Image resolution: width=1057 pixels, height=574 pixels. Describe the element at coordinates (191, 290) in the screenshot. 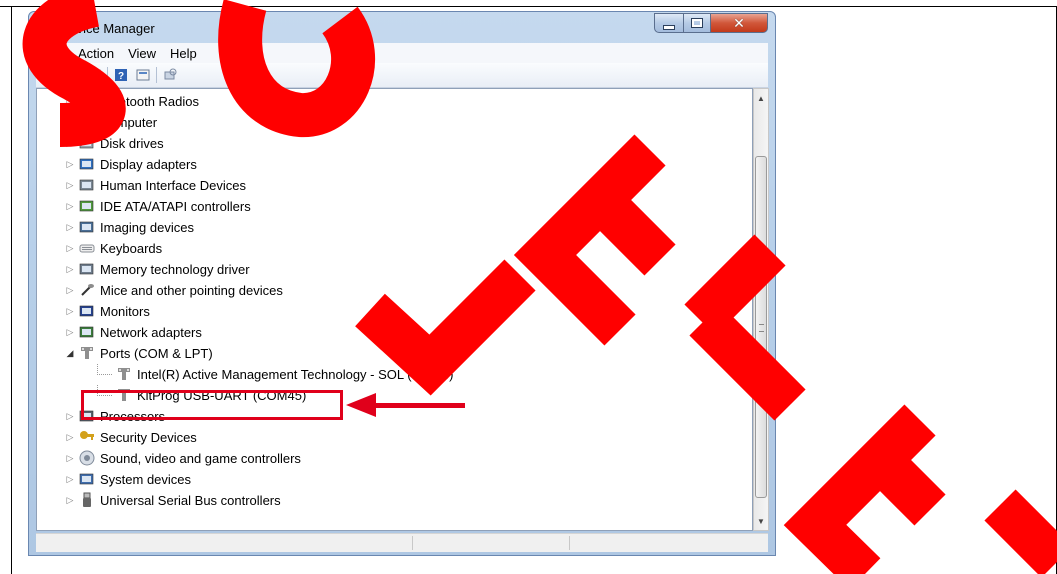

I see `tree-item-label: Mice and other pointing devices` at that location.